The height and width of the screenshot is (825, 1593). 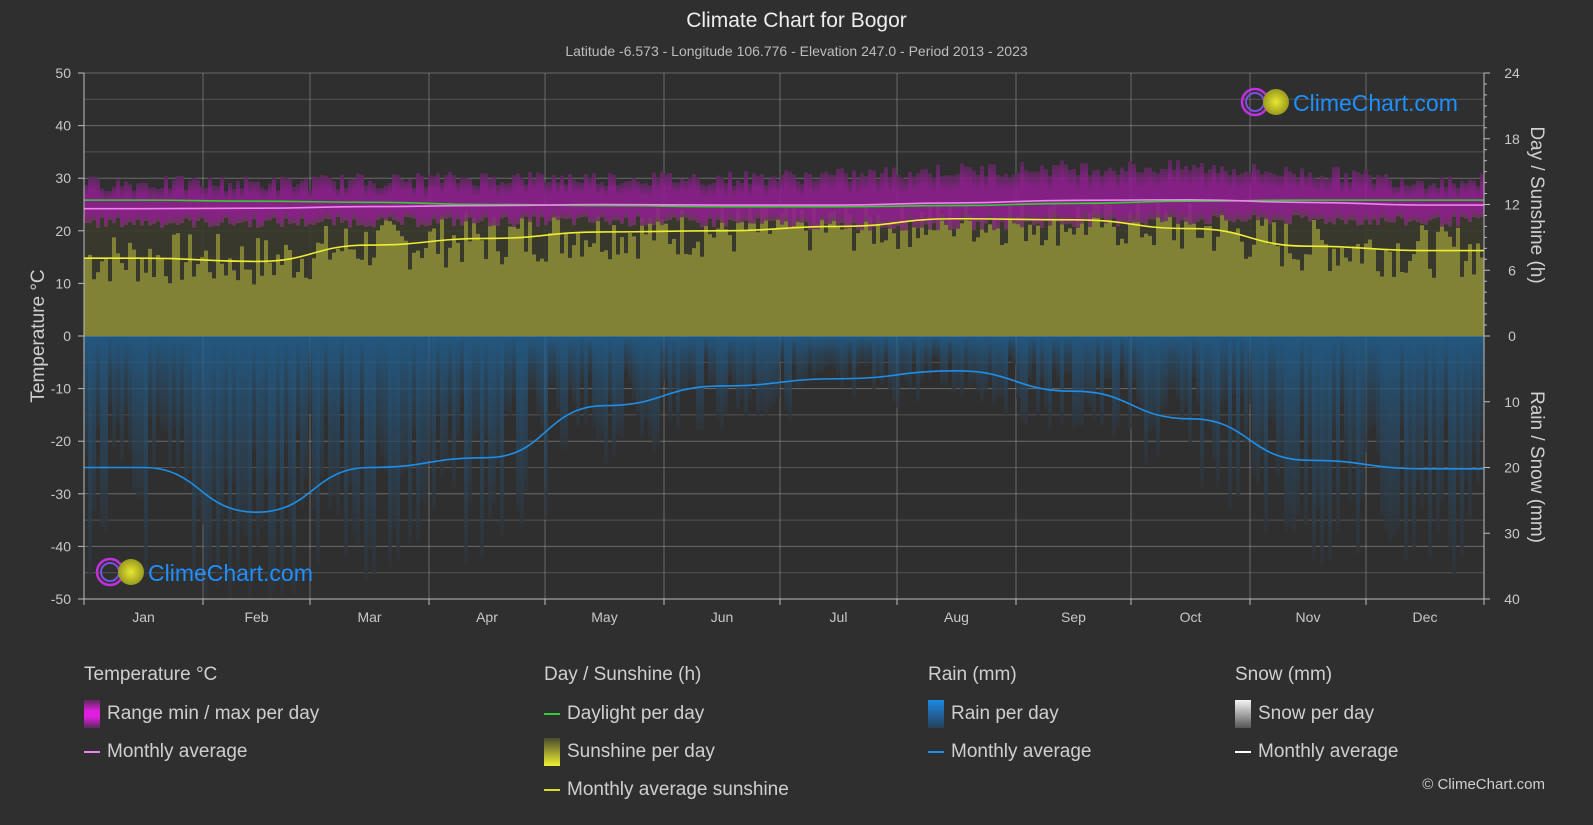 I want to click on left-tick-label: 0, so click(x=67, y=336).